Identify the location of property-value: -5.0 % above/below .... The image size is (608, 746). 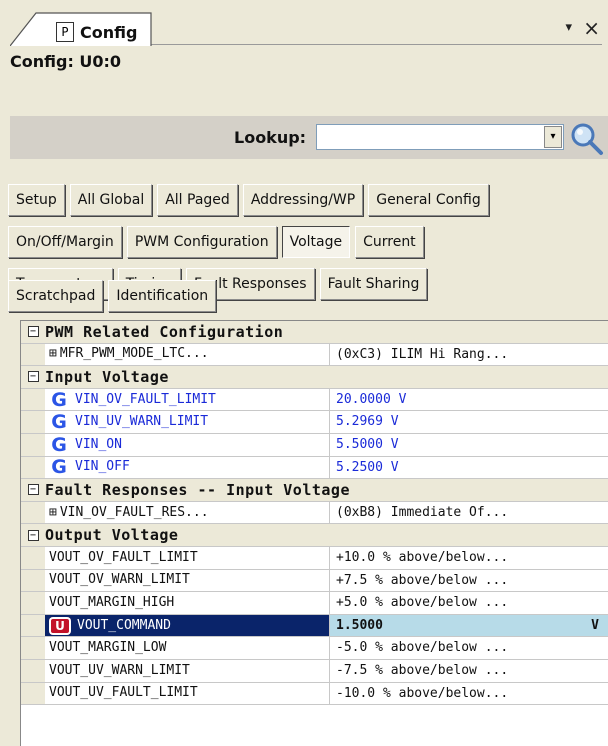
(469, 648).